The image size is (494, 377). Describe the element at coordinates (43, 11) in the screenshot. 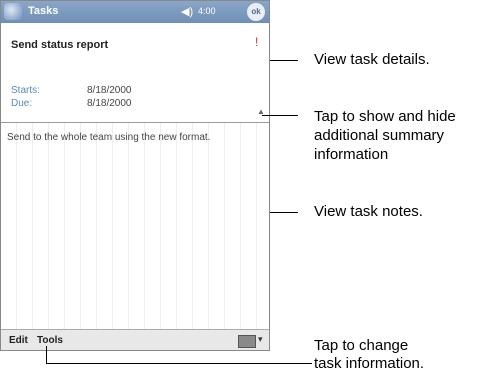

I see `app-title: Tasks` at that location.